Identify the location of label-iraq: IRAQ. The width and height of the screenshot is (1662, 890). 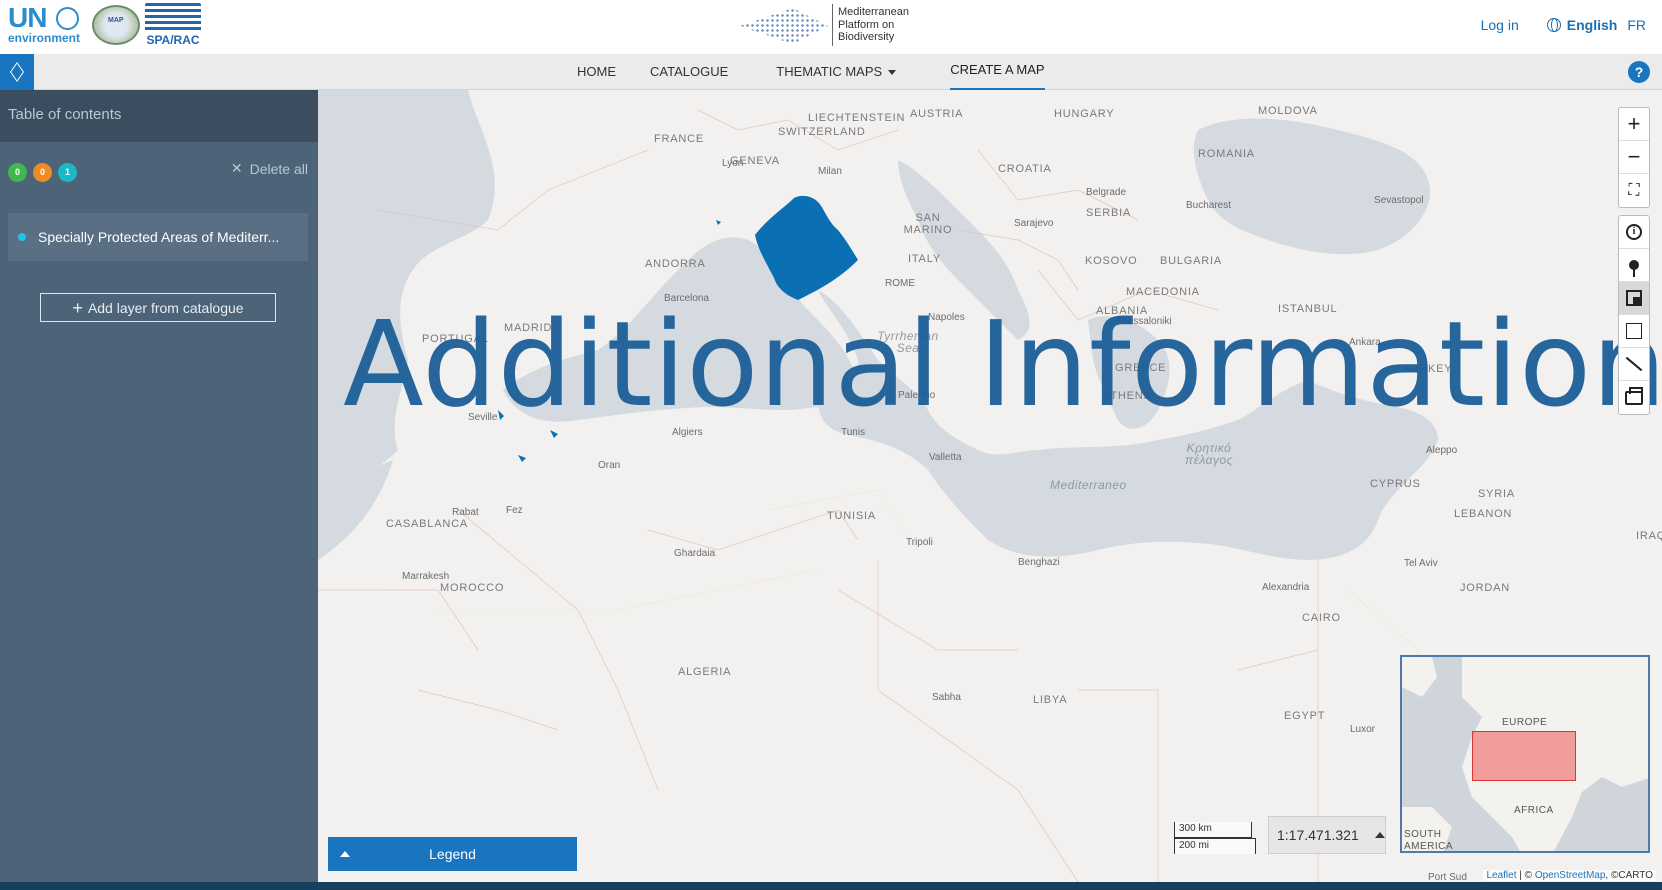
(1649, 536).